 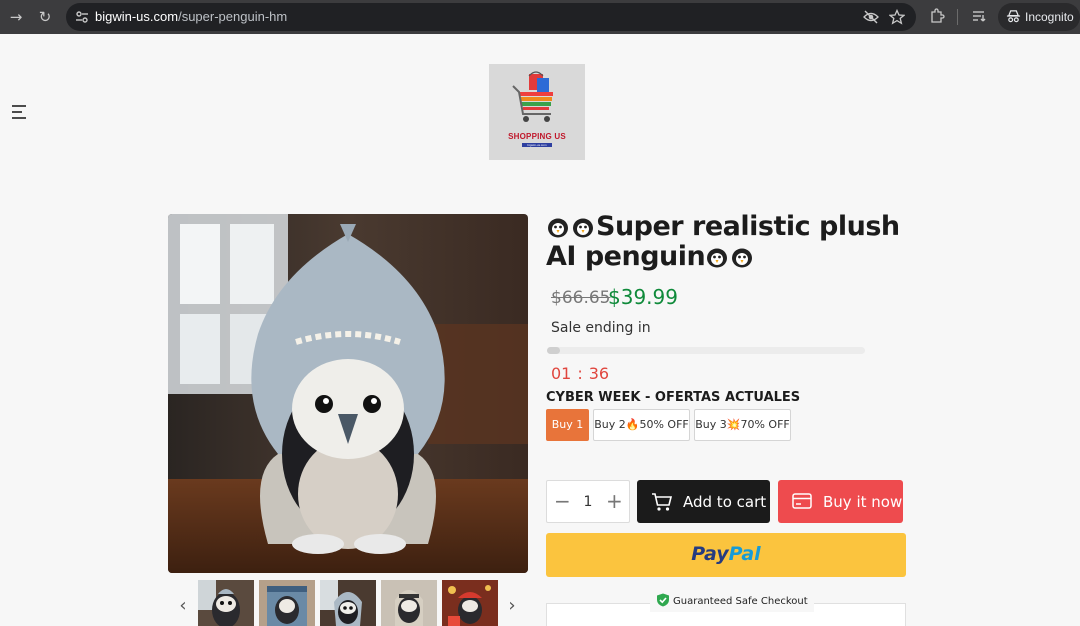 I want to click on credit-card-icon, so click(x=802, y=501).